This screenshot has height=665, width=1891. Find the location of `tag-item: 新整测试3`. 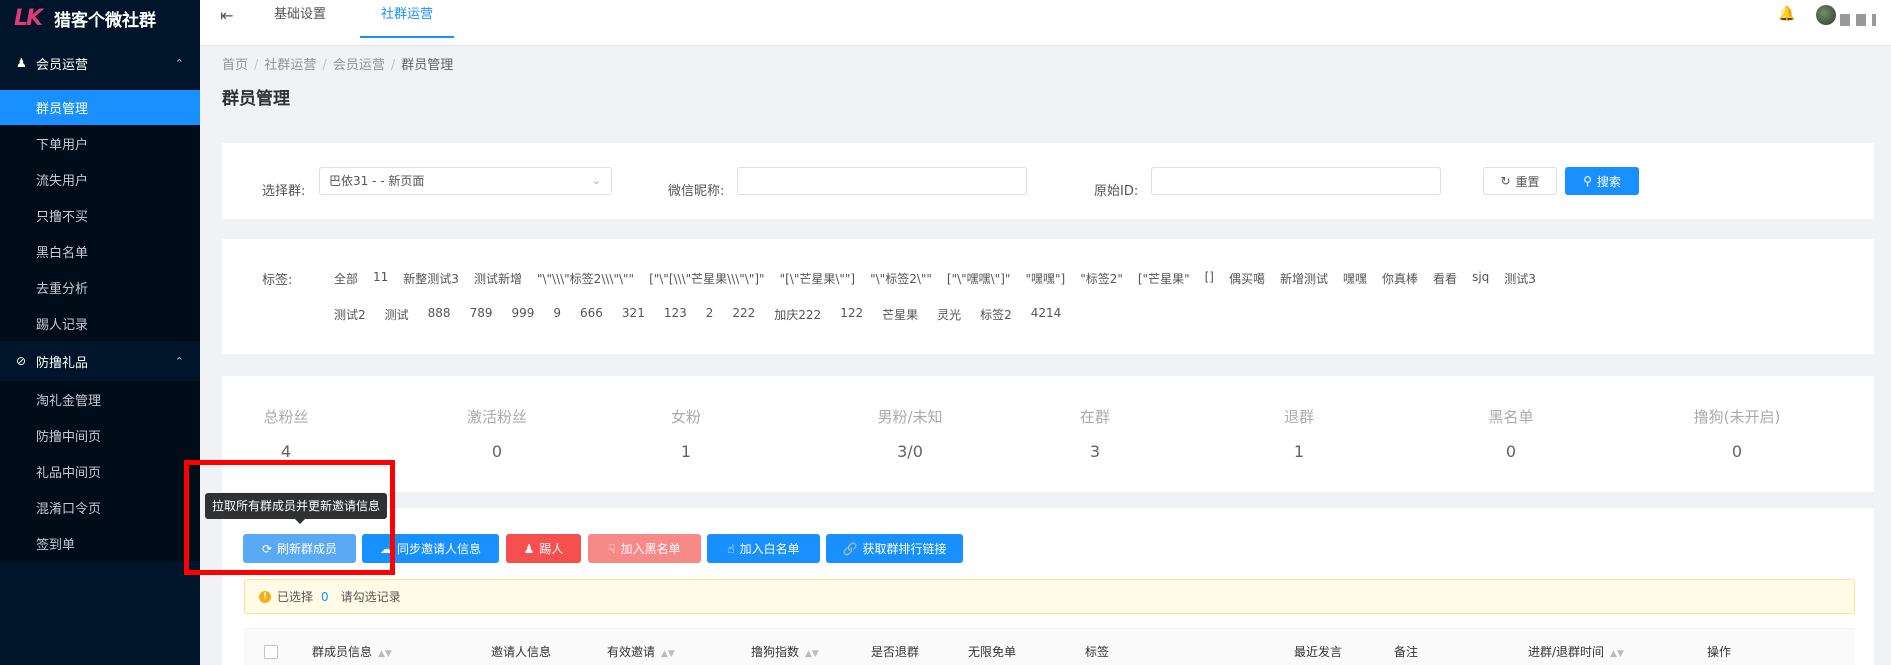

tag-item: 新整测试3 is located at coordinates (431, 278).